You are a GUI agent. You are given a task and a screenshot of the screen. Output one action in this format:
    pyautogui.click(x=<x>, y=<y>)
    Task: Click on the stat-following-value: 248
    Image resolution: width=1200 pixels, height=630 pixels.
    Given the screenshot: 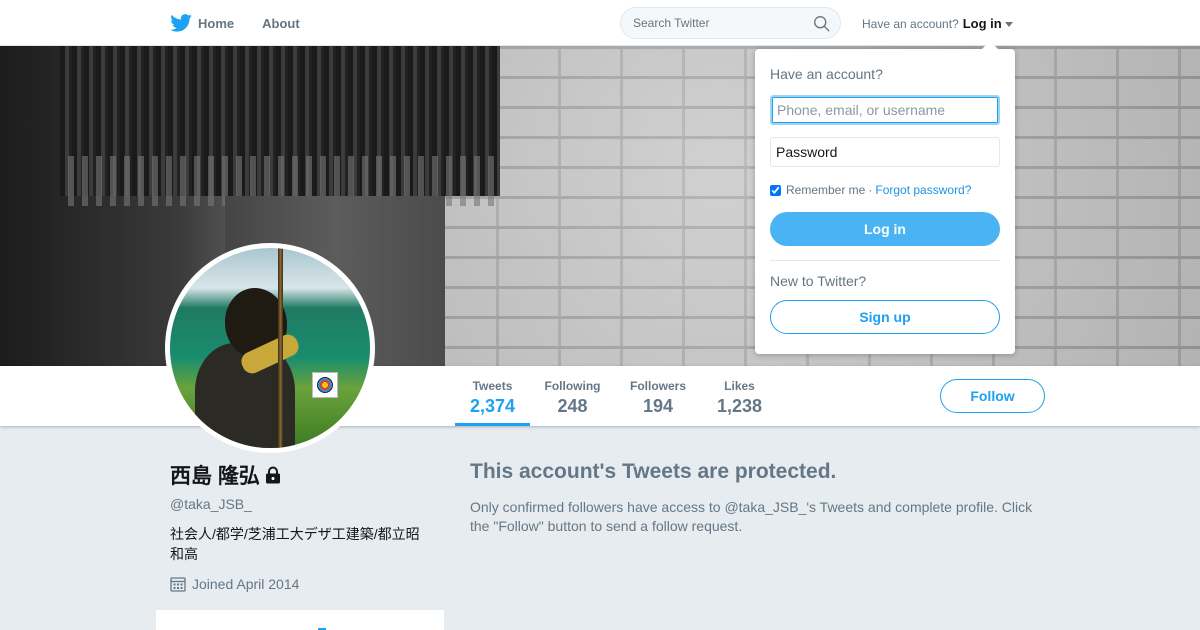 What is the action you would take?
    pyautogui.click(x=572, y=406)
    